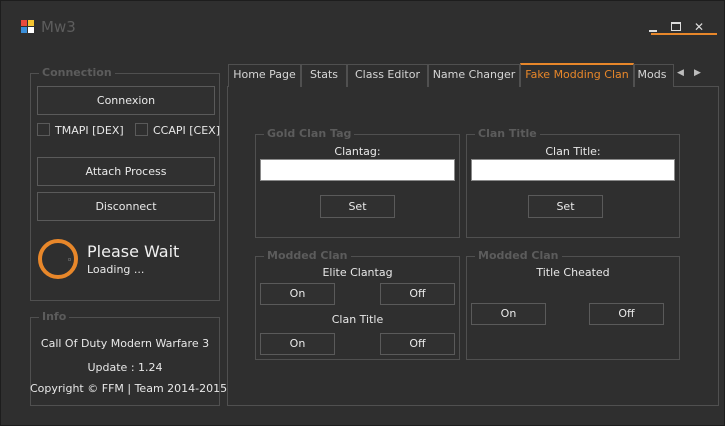  What do you see at coordinates (357, 319) in the screenshot?
I see `modded-clan-title-label: Clan Title` at bounding box center [357, 319].